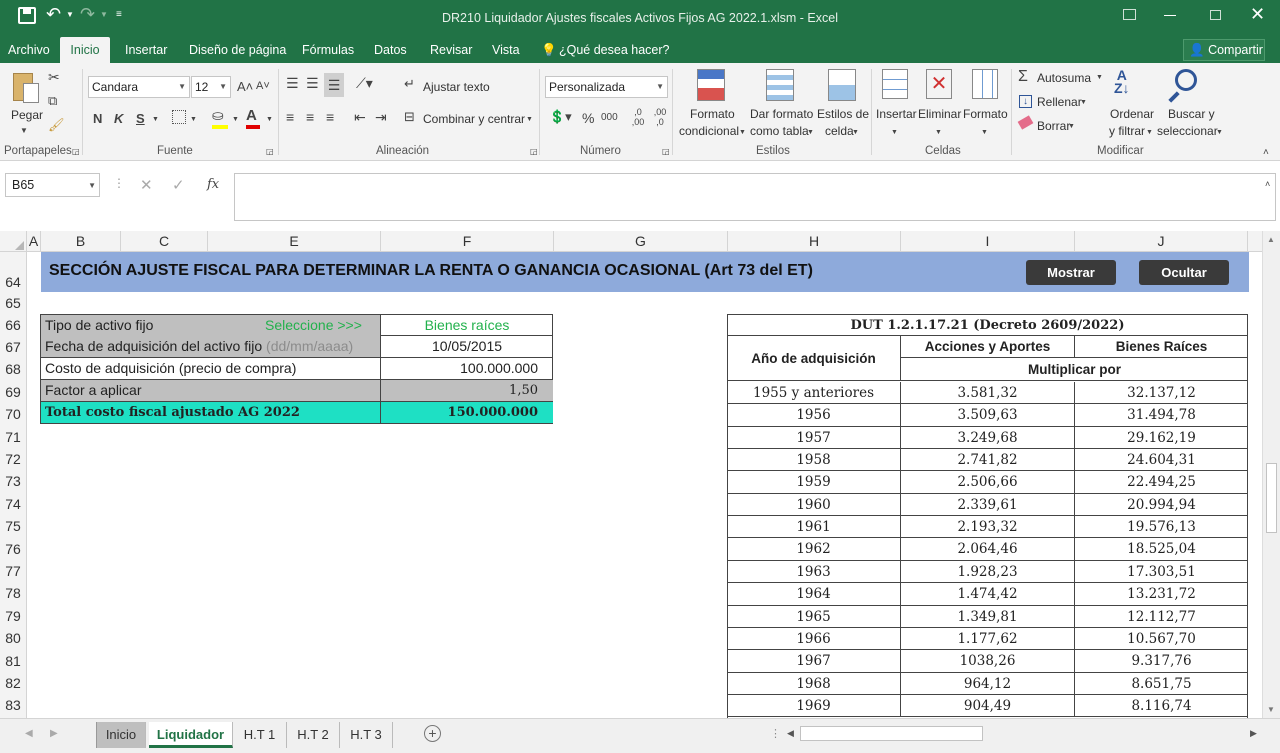  I want to click on col-header-e: E, so click(294, 241).